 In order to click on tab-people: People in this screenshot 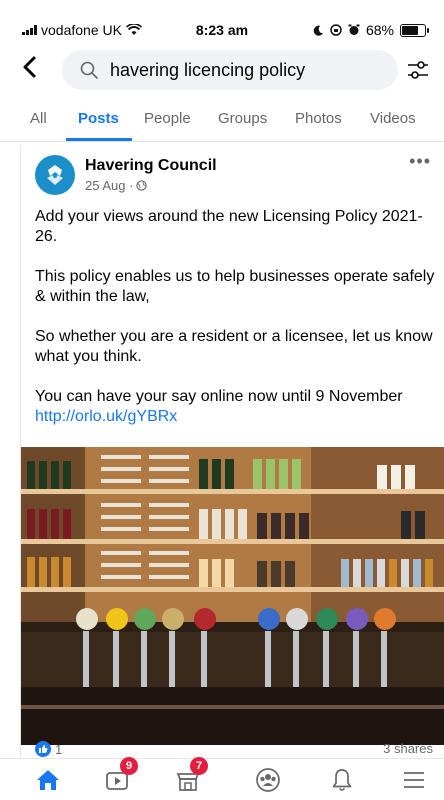, I will do `click(167, 118)`.